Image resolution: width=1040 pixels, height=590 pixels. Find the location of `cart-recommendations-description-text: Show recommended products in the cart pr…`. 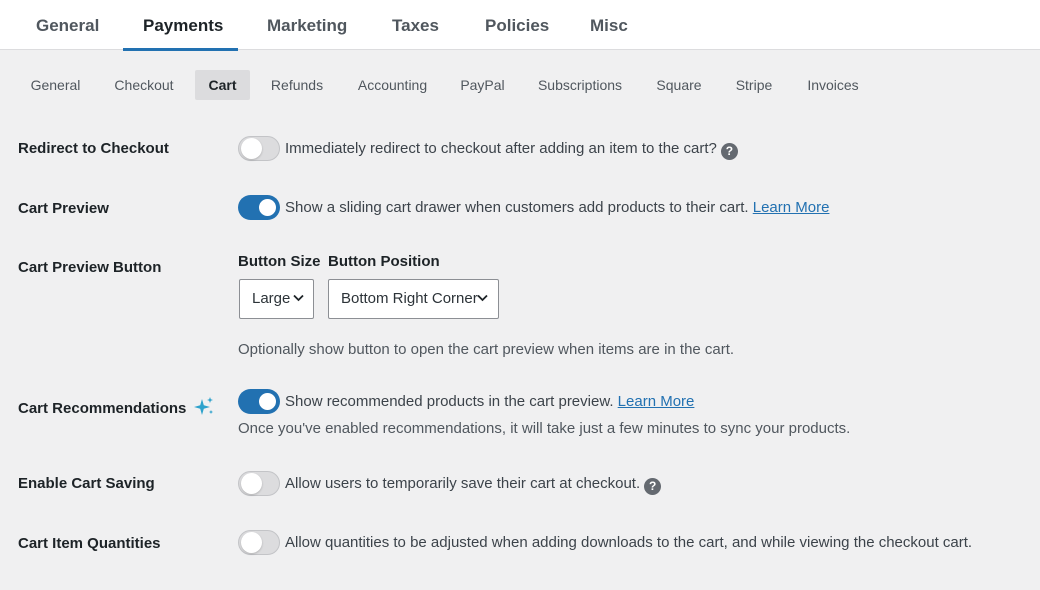

cart-recommendations-description-text: Show recommended products in the cart pr… is located at coordinates (449, 401).